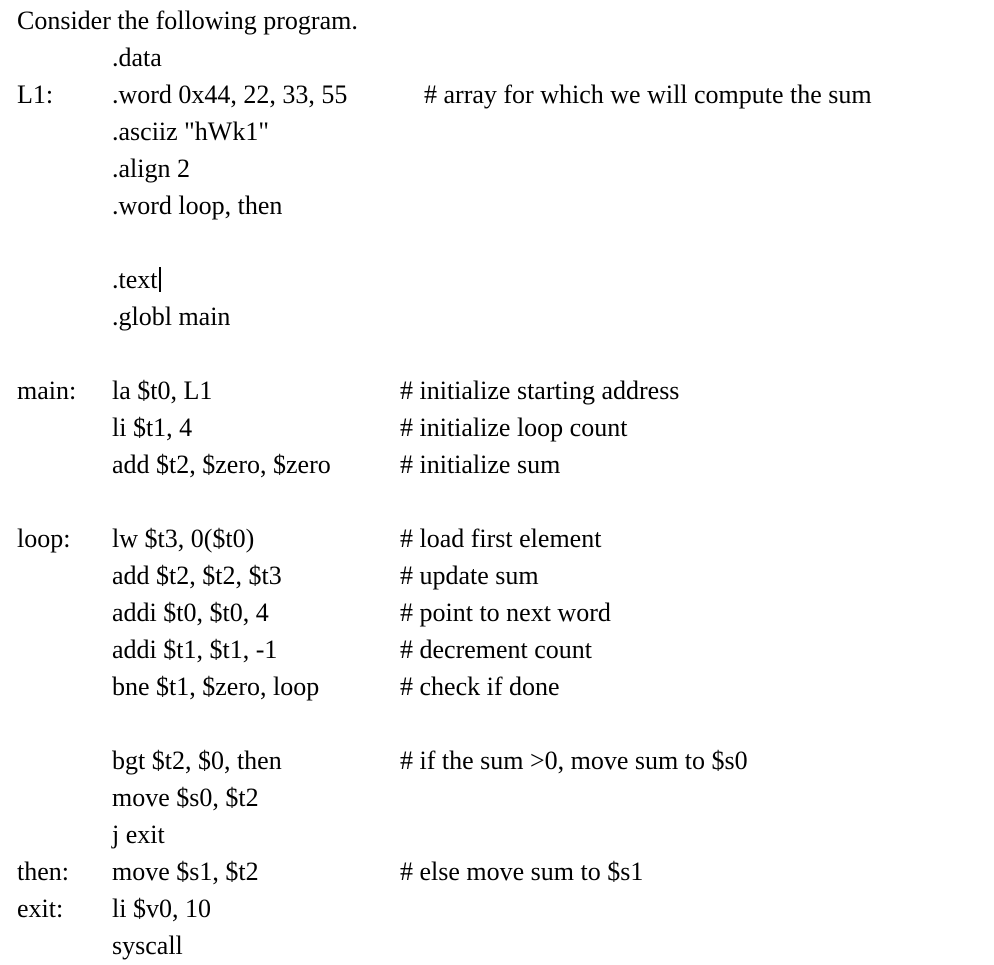 This screenshot has height=965, width=994. I want to click on code-line: addi $t0, $t0, 4 # point to next word, so click(497, 612).